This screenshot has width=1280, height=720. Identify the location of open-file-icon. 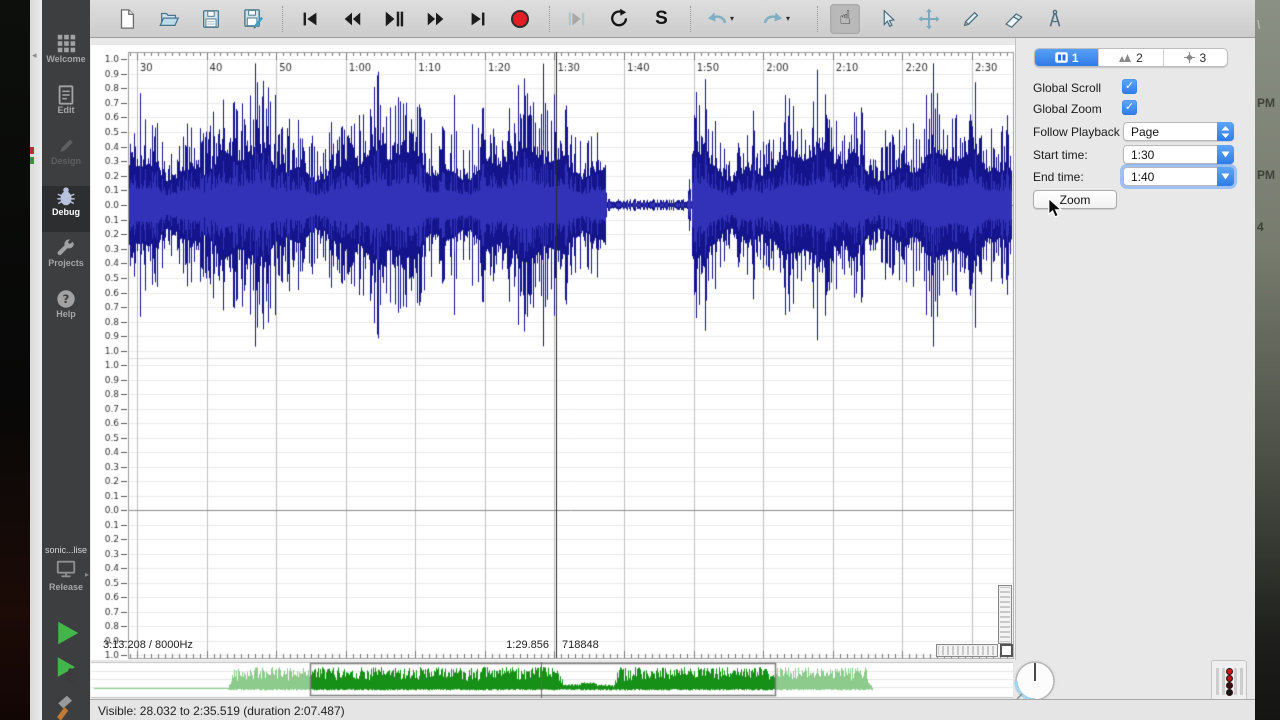
(169, 19).